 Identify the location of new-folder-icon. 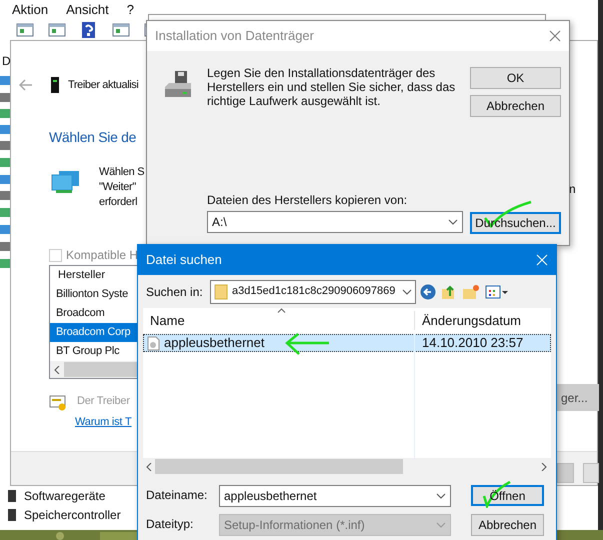
(471, 292).